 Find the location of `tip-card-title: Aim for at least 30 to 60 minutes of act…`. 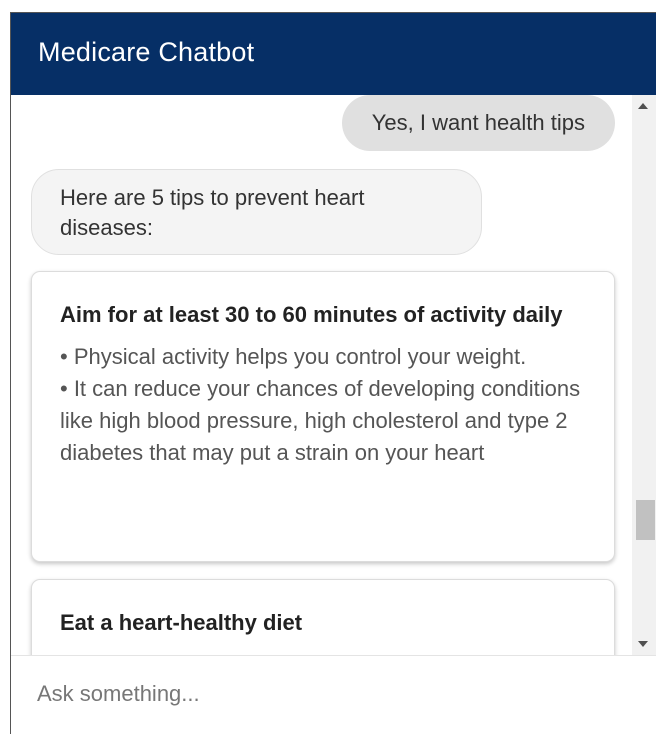

tip-card-title: Aim for at least 30 to 60 minutes of act… is located at coordinates (311, 314).